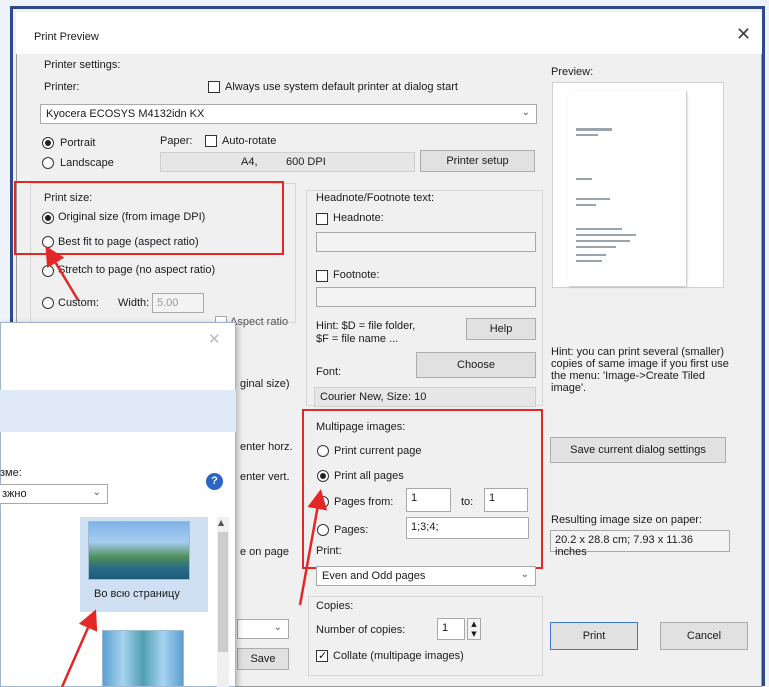 The image size is (769, 687). Describe the element at coordinates (62, 273) in the screenshot. I see `arrow-to-original-size` at that location.